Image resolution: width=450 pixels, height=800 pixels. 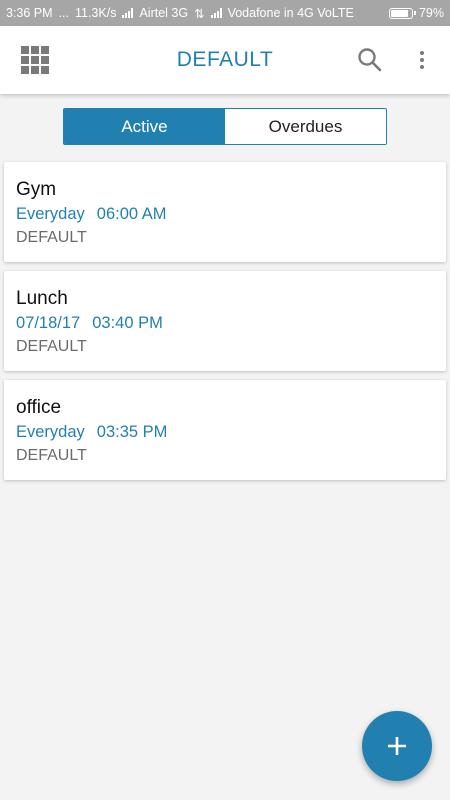 I want to click on task-card: office Everyday 03:35 PM DEFAULT, so click(x=225, y=430).